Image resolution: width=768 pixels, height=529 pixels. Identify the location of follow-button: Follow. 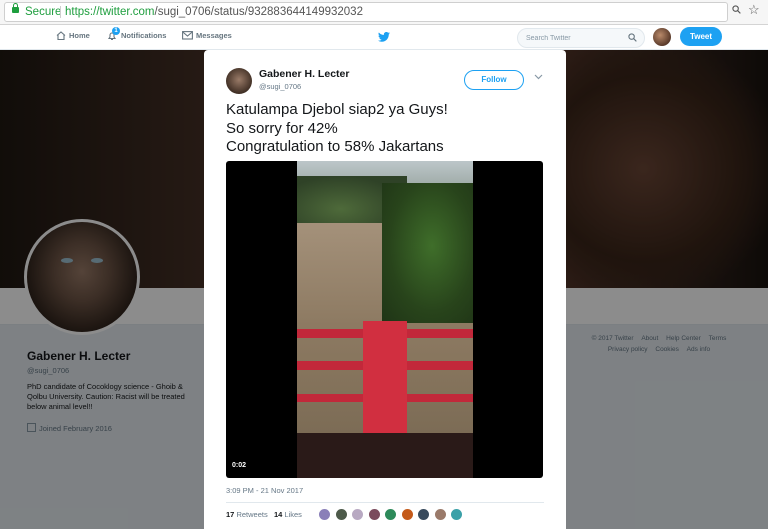
(494, 80).